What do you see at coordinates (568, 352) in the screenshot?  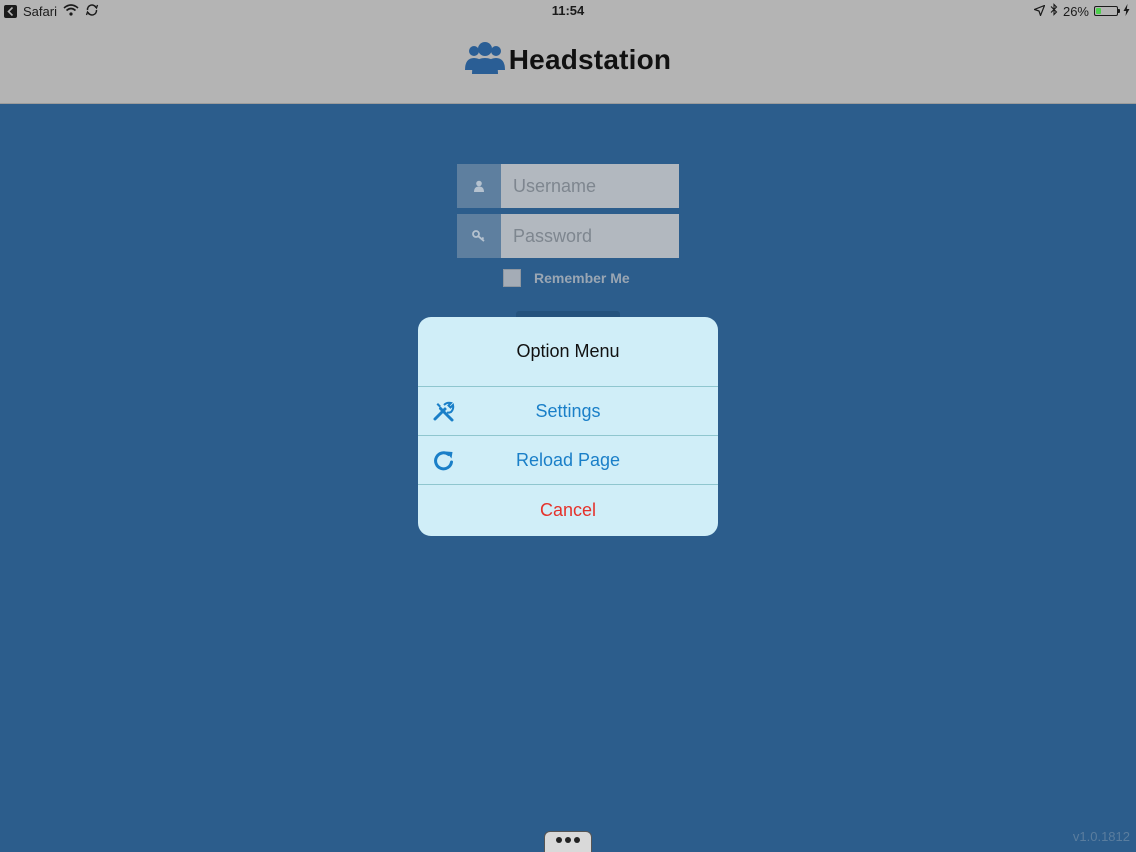 I see `option-menu-title: Option Menu` at bounding box center [568, 352].